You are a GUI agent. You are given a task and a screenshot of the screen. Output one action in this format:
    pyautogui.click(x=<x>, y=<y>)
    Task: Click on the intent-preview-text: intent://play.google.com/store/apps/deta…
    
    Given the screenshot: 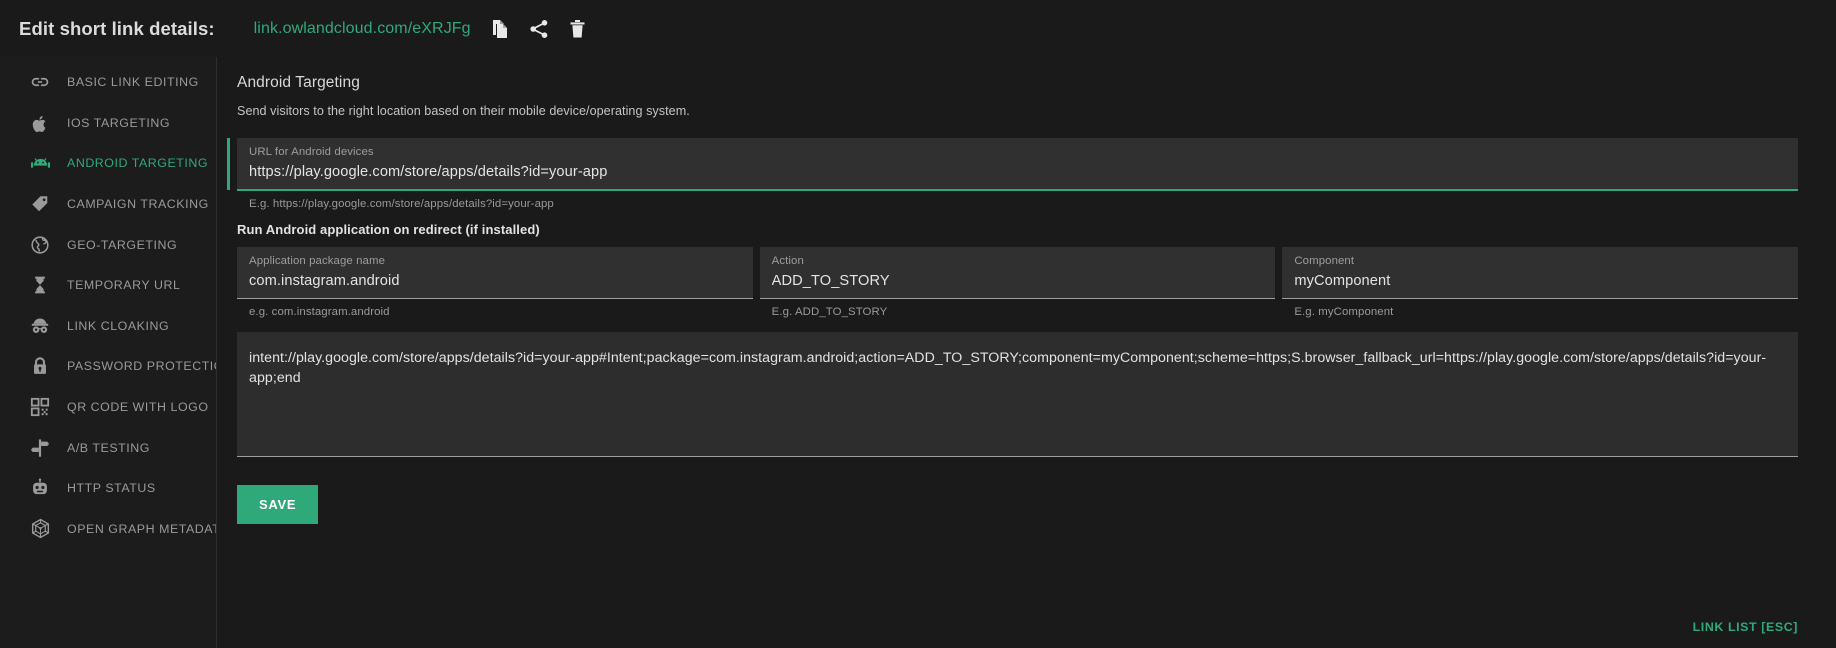 What is the action you would take?
    pyautogui.click(x=1008, y=368)
    